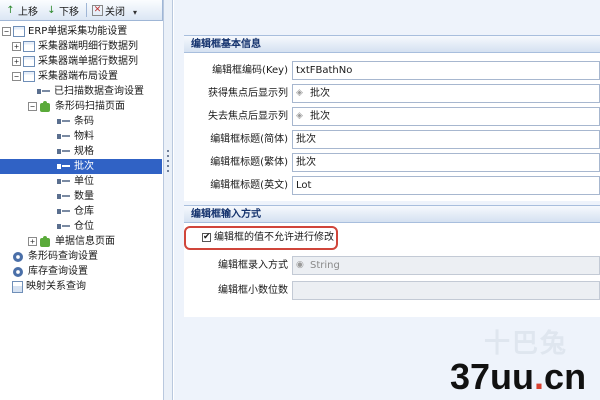 The image size is (600, 400). What do you see at coordinates (21, 10) in the screenshot?
I see `move-up-button: ↑ 上移` at bounding box center [21, 10].